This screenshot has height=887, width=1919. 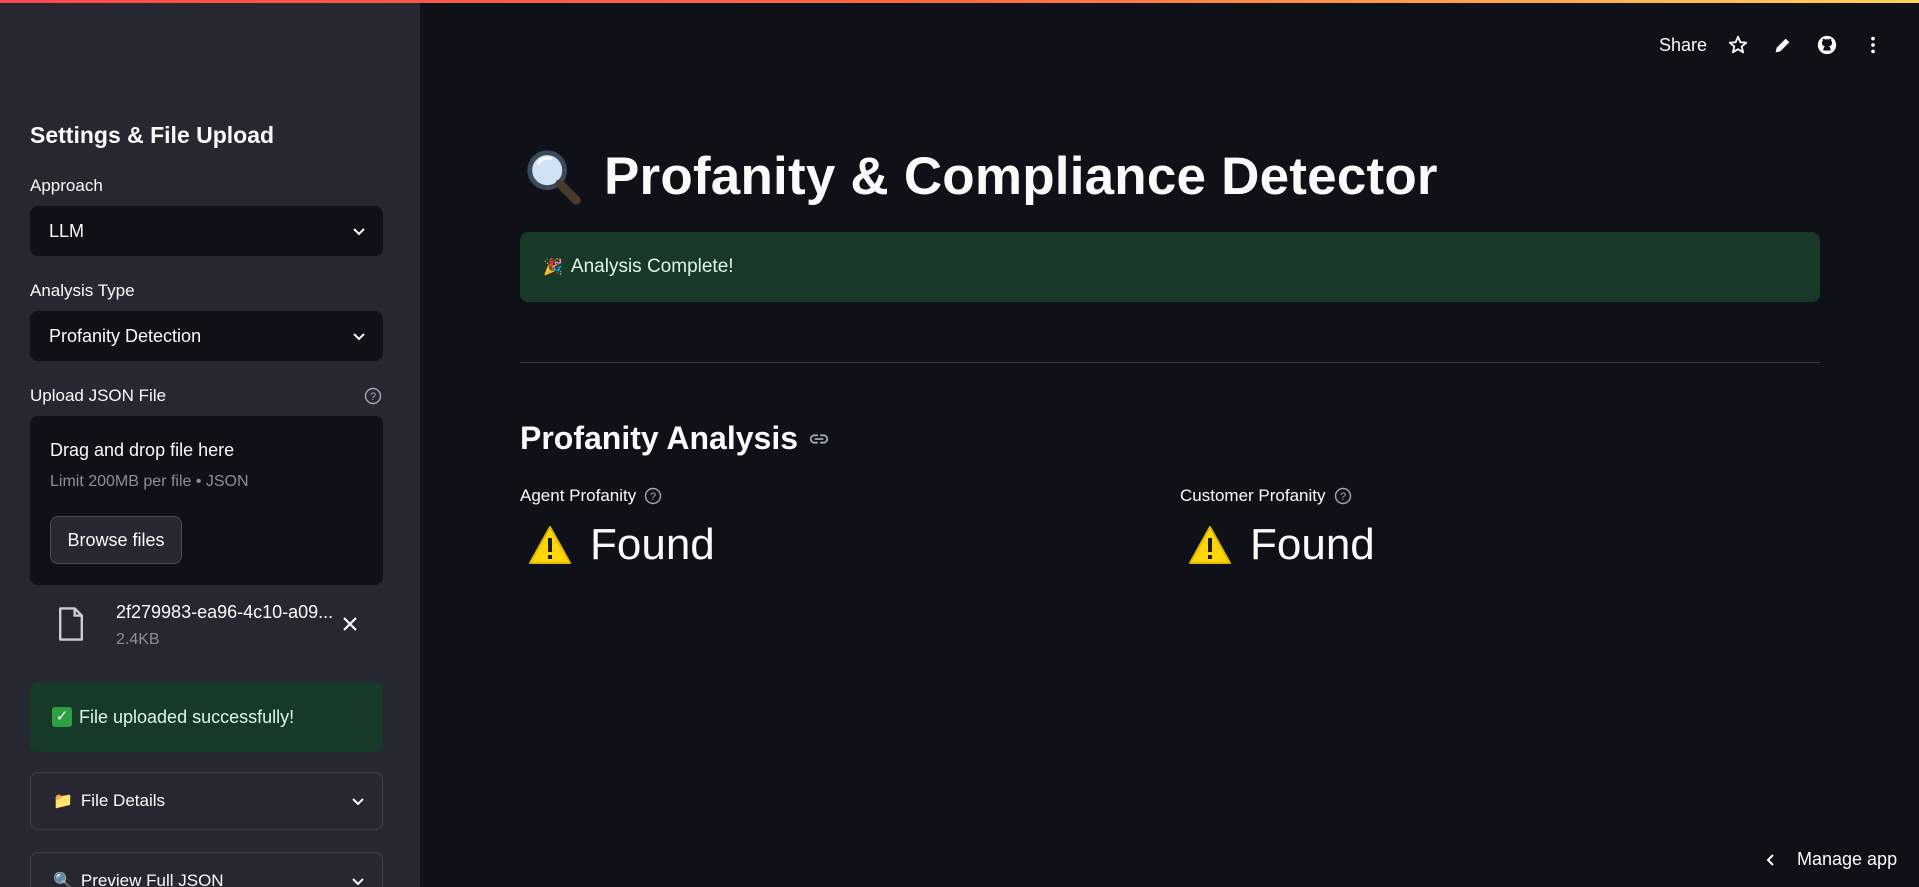 What do you see at coordinates (63, 801) in the screenshot?
I see `folder-icon: 📁` at bounding box center [63, 801].